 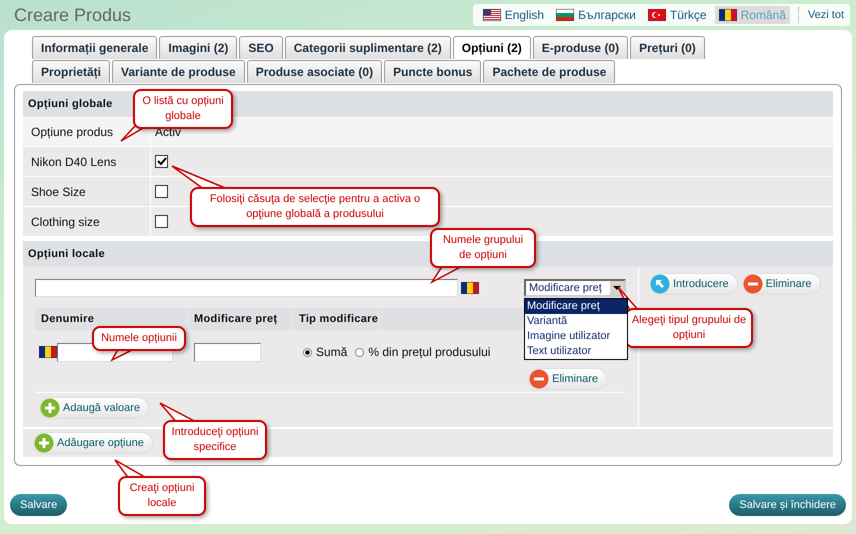 What do you see at coordinates (73, 15) in the screenshot?
I see `page-title: Creare Produs` at bounding box center [73, 15].